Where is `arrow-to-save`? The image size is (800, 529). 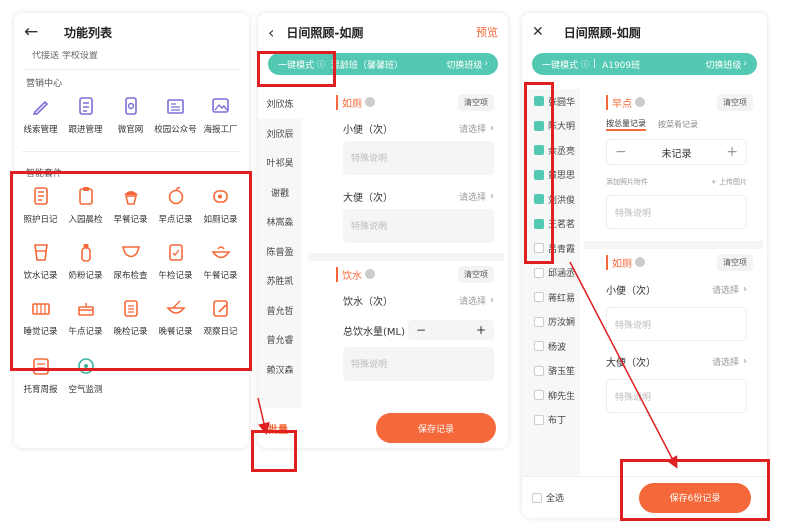 arrow-to-save is located at coordinates (623, 365).